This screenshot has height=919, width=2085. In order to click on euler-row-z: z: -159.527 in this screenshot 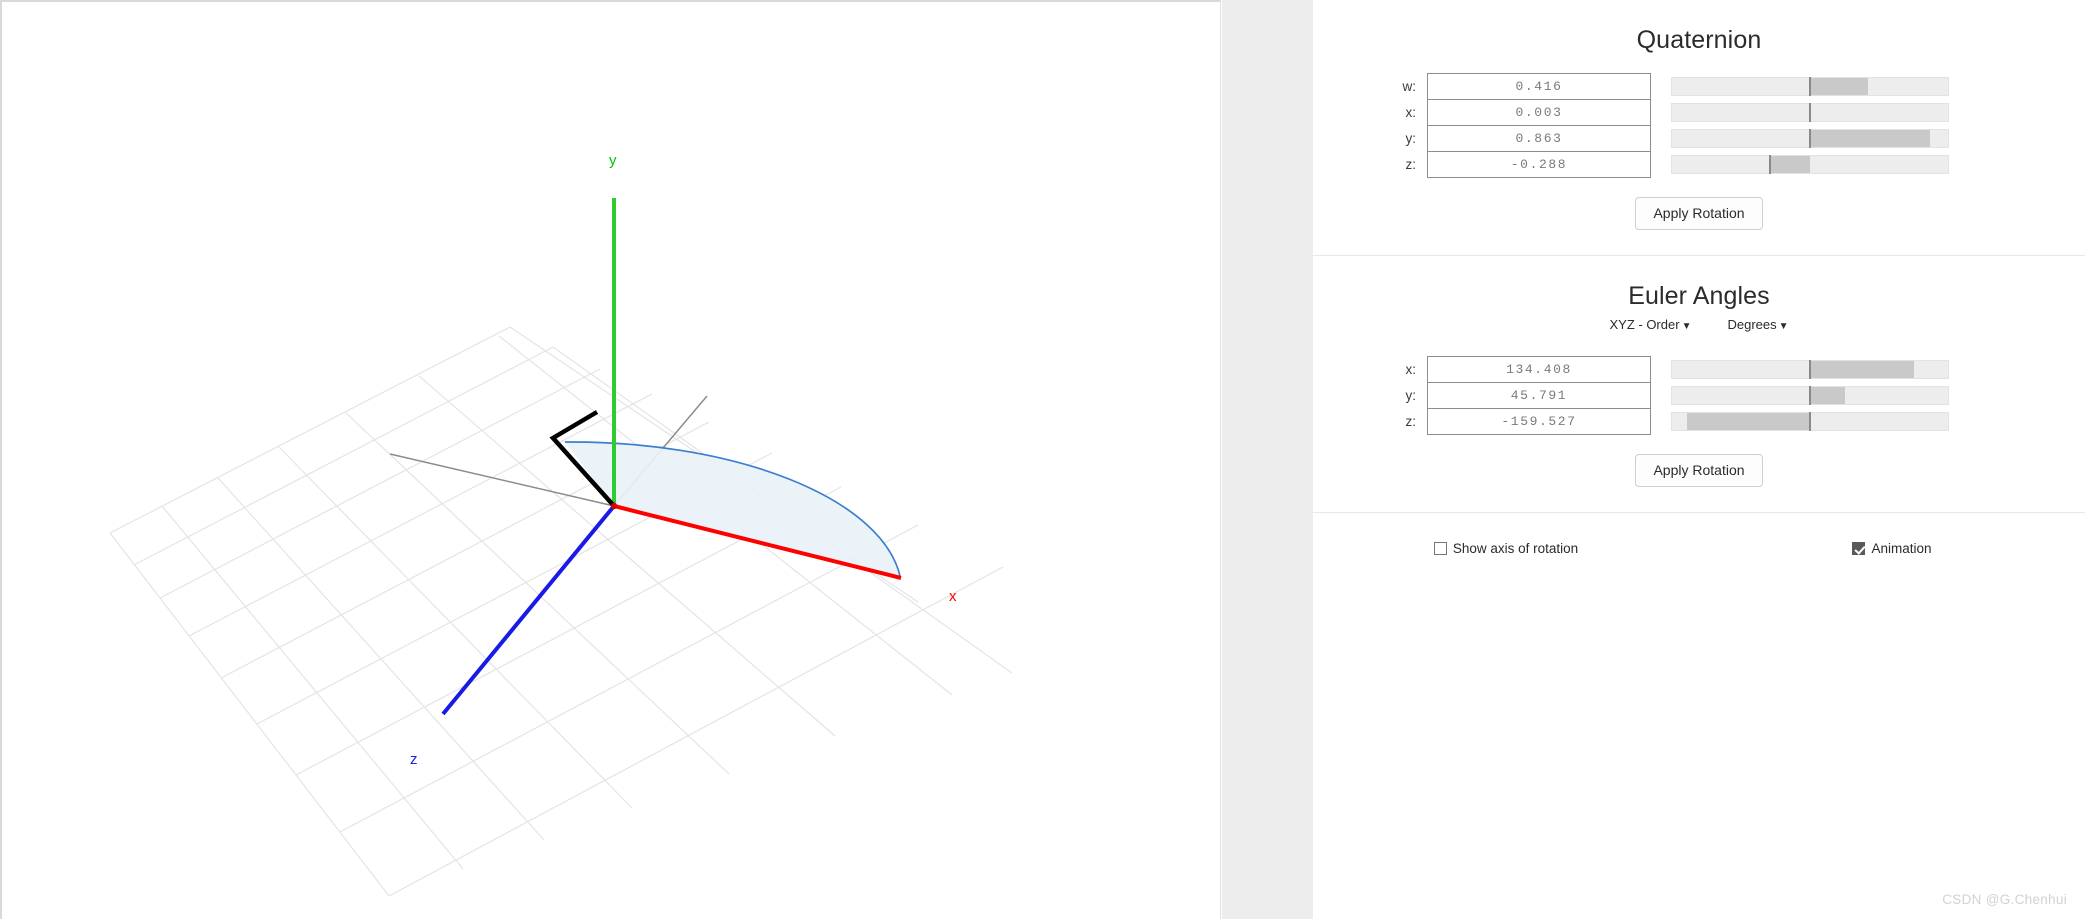, I will do `click(1699, 421)`.